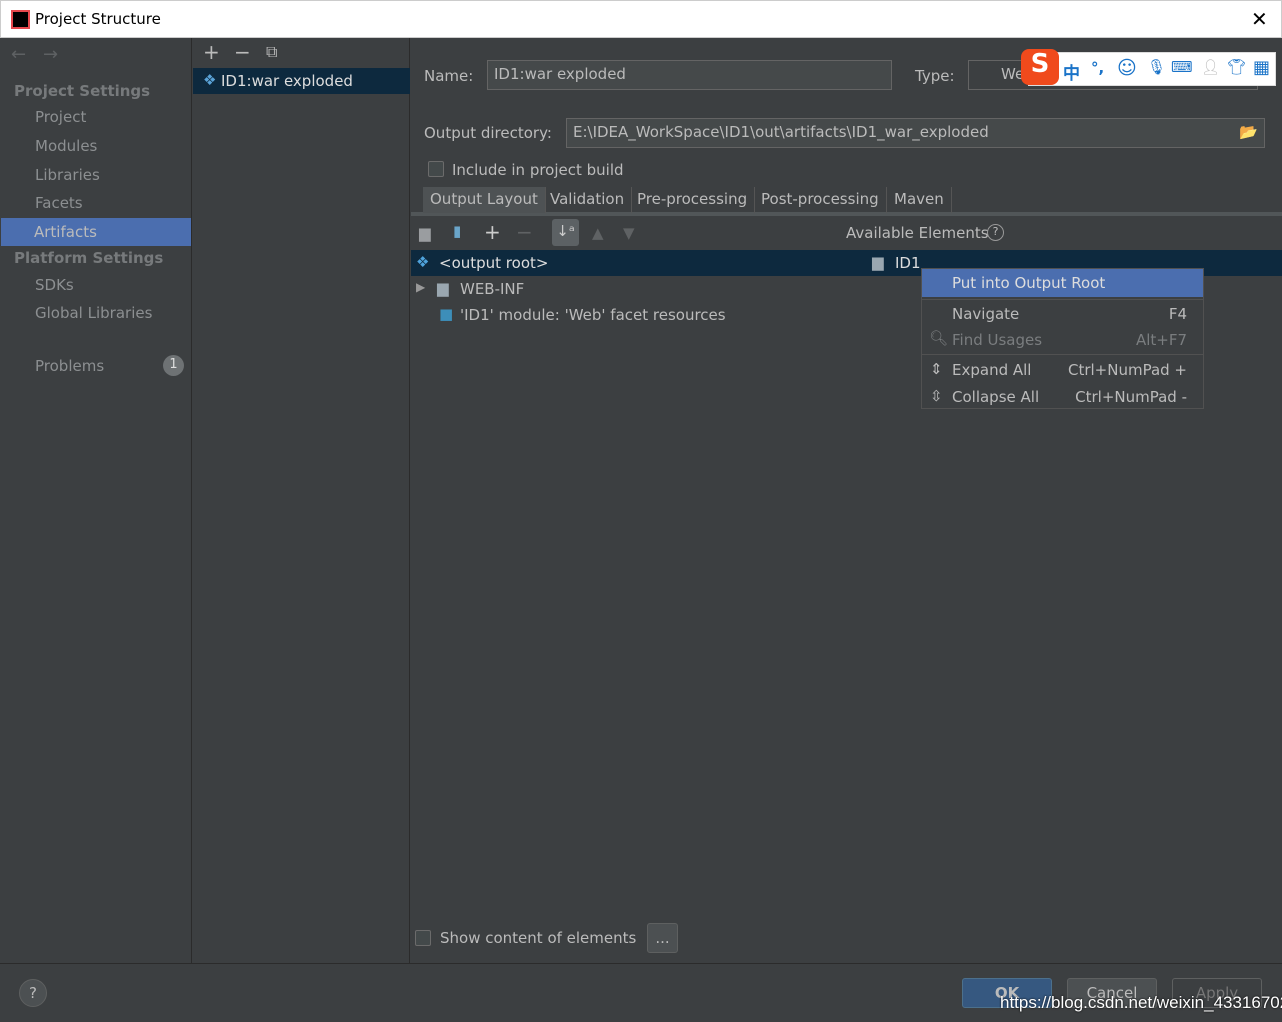 The width and height of the screenshot is (1282, 1022). Describe the element at coordinates (1236, 67) in the screenshot. I see `skin-icon: 👕︎` at that location.